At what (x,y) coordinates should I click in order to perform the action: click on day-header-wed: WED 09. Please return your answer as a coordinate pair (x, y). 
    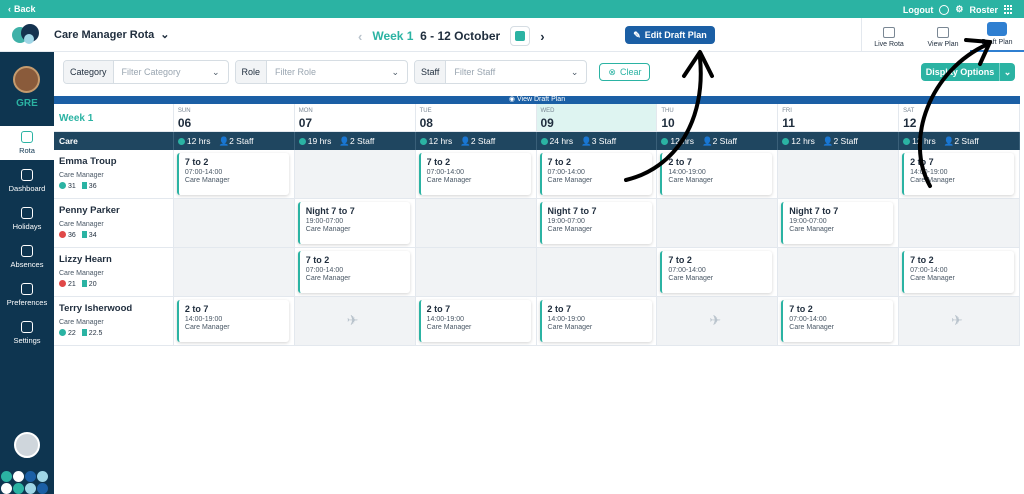
    Looking at the image, I should click on (597, 118).